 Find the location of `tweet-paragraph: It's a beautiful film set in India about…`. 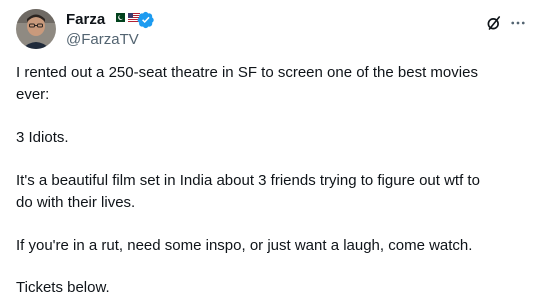

tweet-paragraph: It's a beautiful film set in India about… is located at coordinates (248, 191).